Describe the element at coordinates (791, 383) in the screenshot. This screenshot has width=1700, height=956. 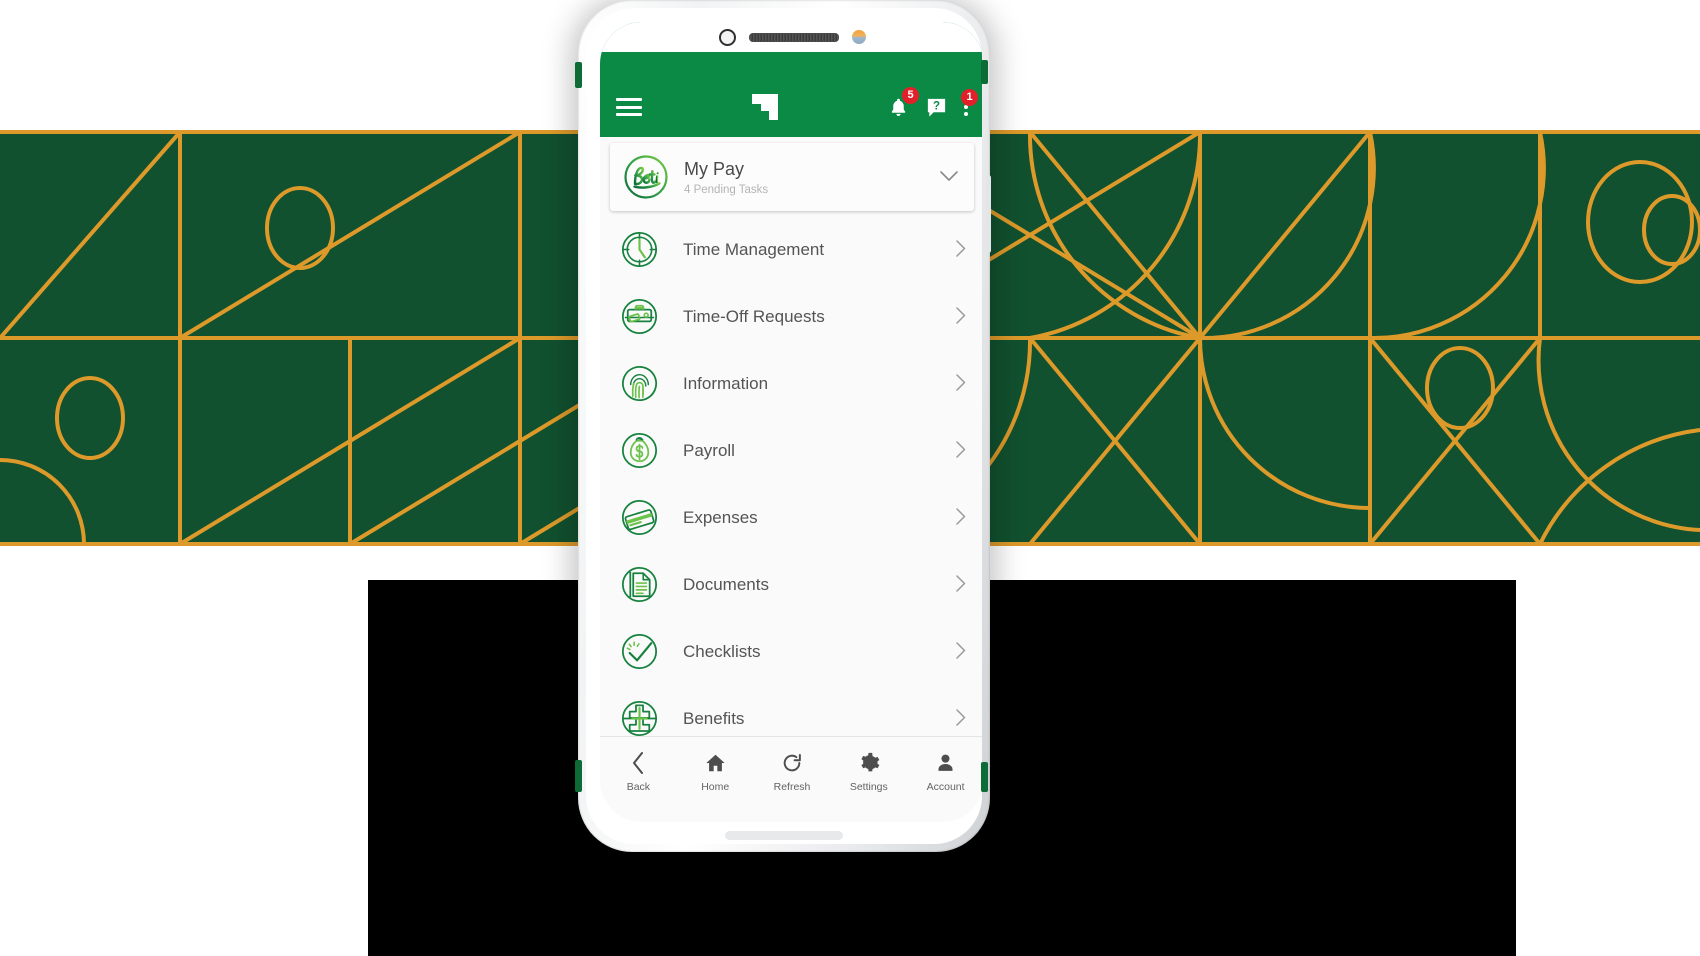
I see `menu-item-information: Information` at that location.